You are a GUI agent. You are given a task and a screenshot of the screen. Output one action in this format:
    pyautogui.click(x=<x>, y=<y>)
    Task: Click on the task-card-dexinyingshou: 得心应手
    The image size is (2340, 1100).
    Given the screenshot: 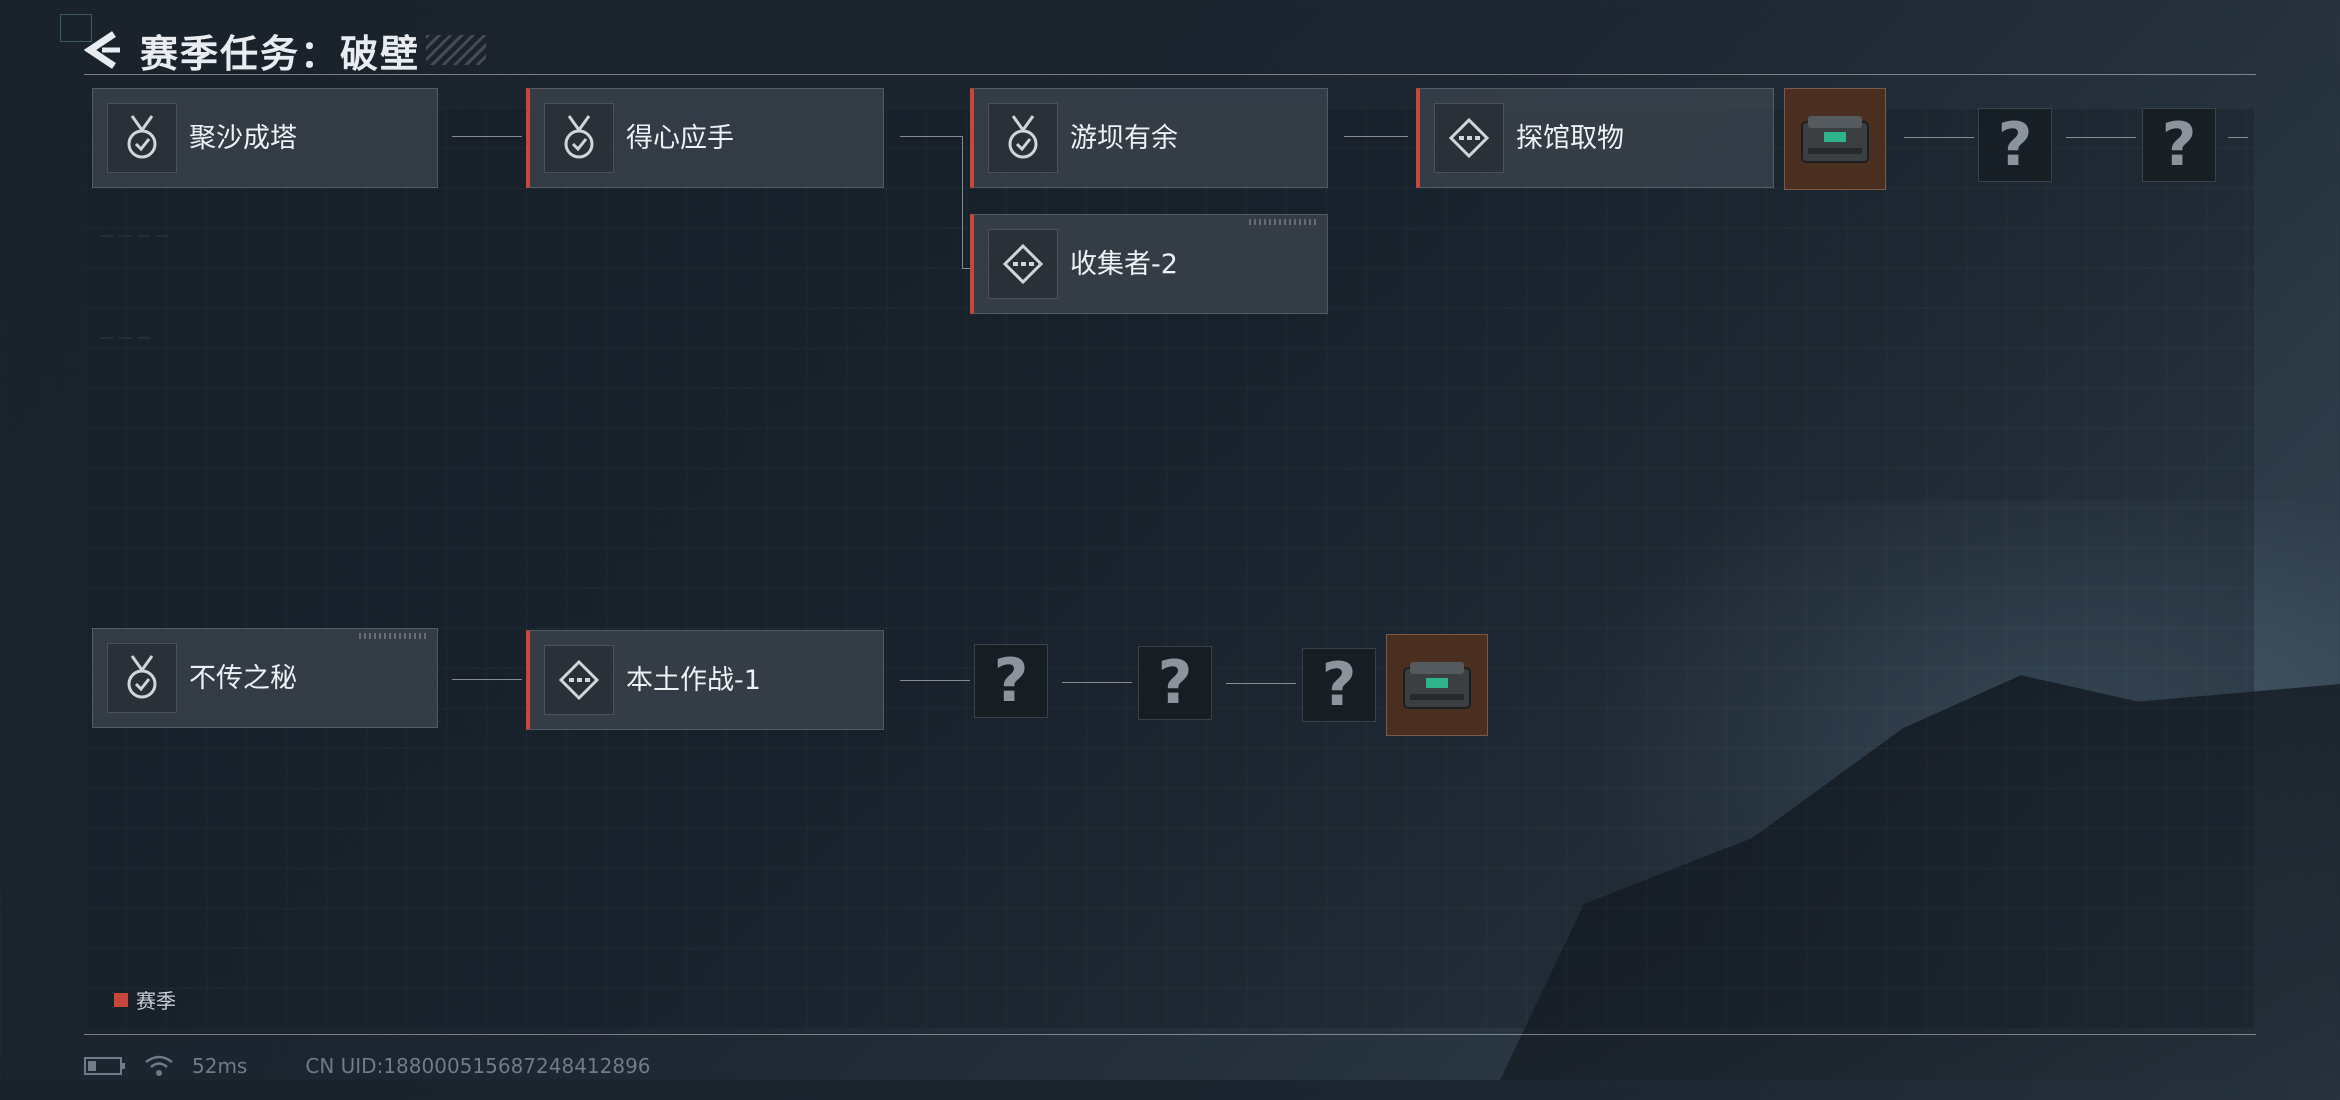 What is the action you would take?
    pyautogui.click(x=705, y=138)
    